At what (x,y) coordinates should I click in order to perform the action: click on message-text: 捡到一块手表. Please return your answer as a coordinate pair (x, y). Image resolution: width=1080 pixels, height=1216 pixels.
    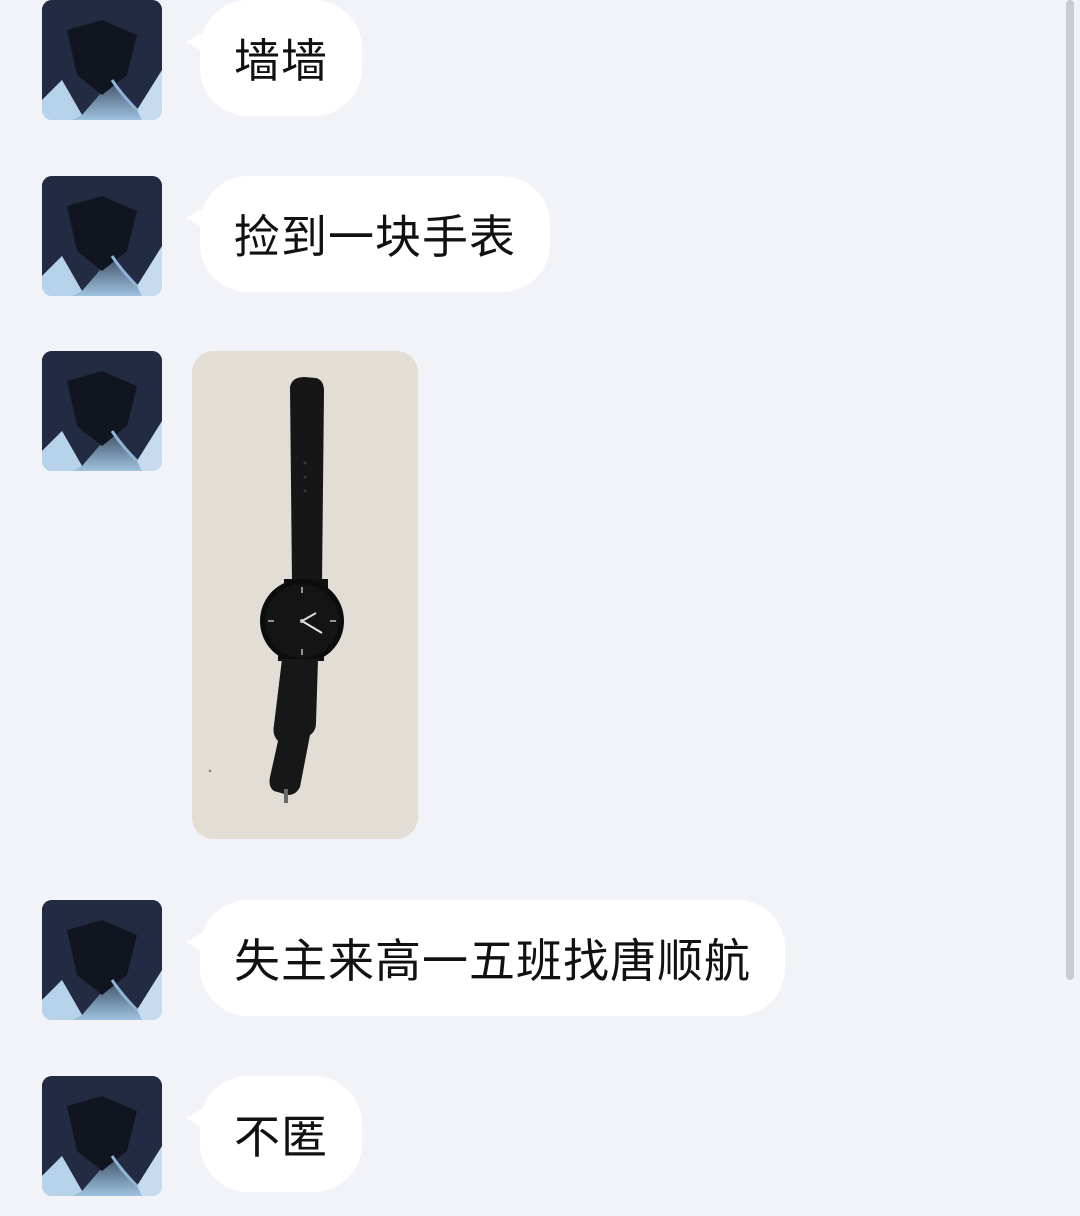
    Looking at the image, I should click on (375, 237).